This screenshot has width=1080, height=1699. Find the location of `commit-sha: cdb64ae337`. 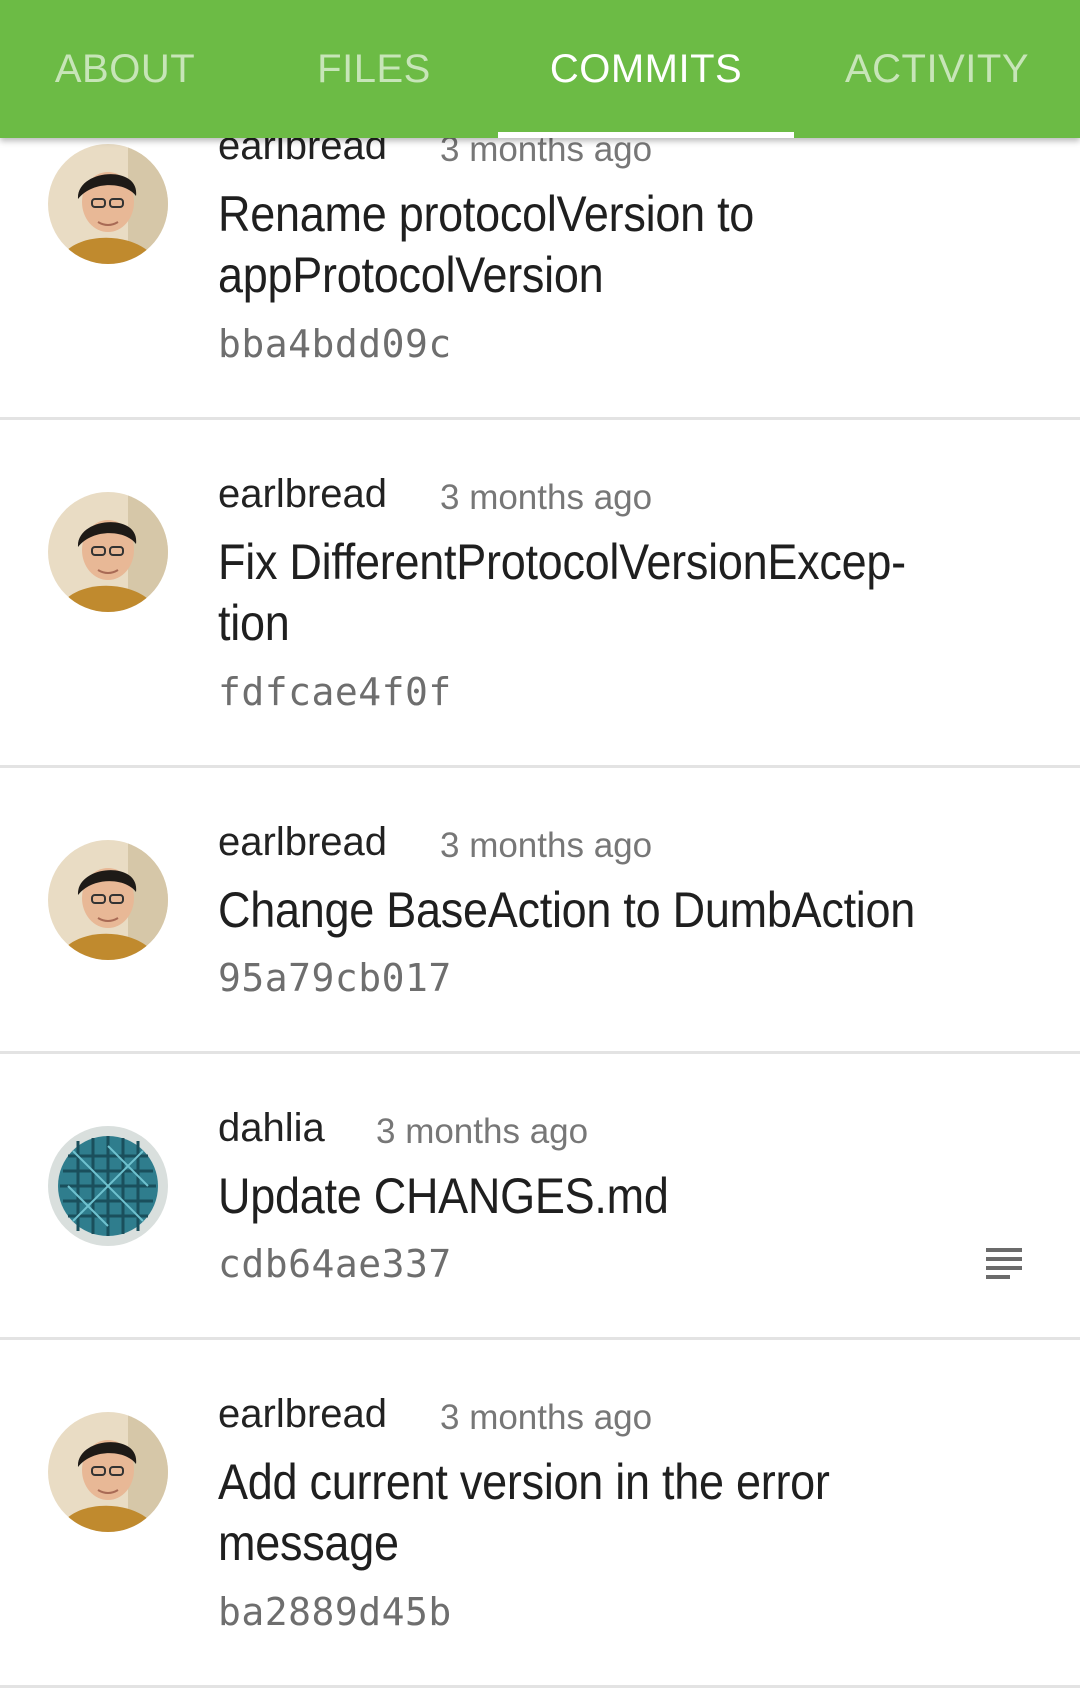

commit-sha: cdb64ae337 is located at coordinates (335, 1264).